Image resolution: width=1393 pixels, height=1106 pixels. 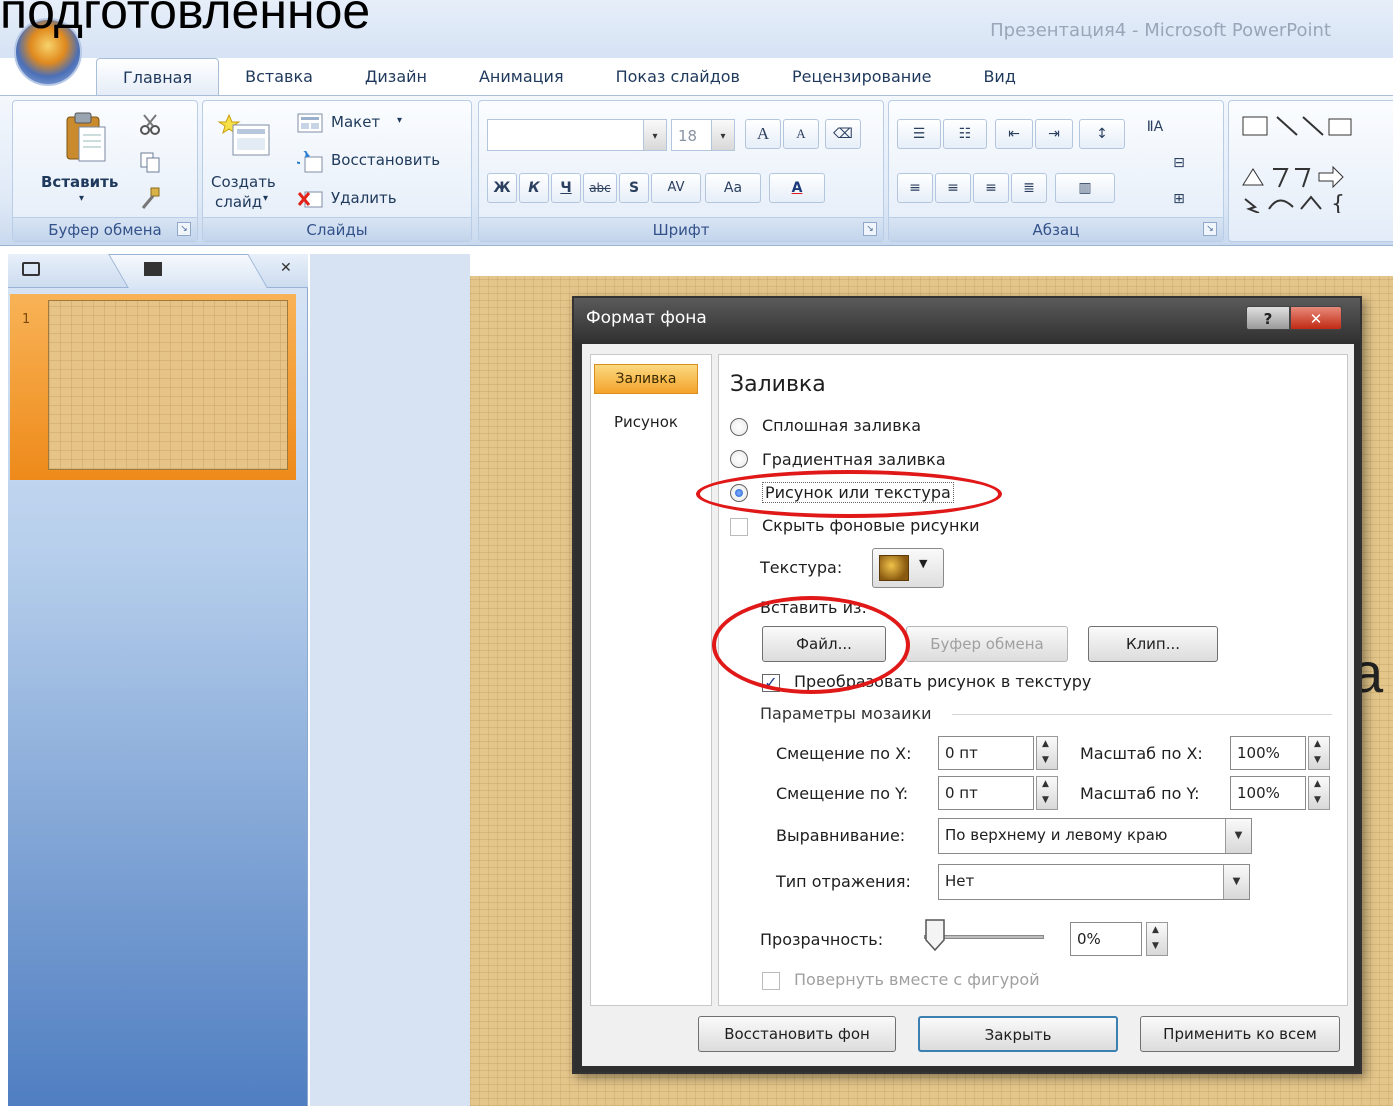 I want to click on tab-insert: Вставка, so click(x=279, y=77).